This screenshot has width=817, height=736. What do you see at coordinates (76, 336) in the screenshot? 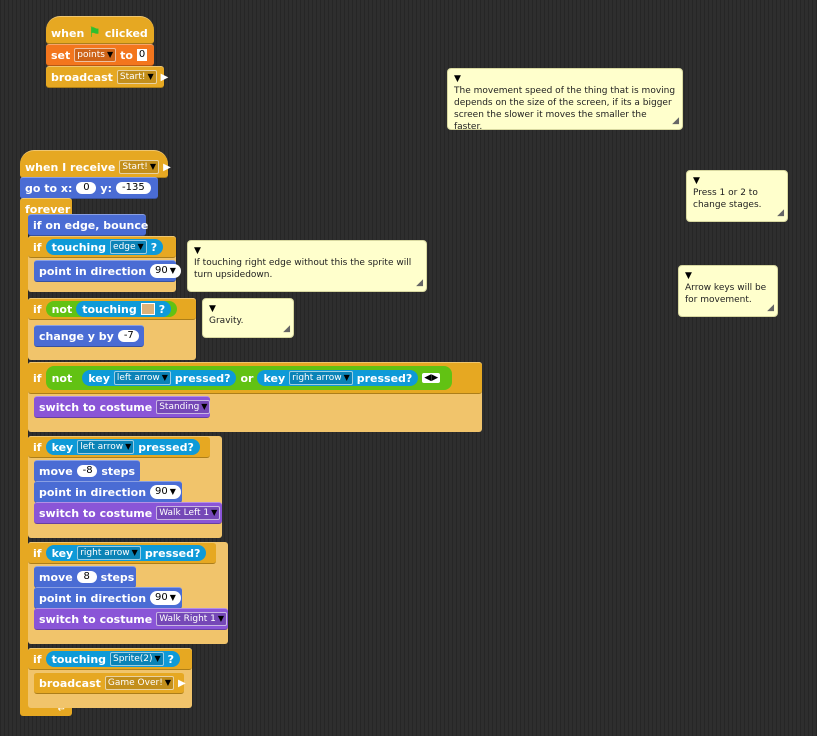
I see `change-y-label: change y by` at bounding box center [76, 336].